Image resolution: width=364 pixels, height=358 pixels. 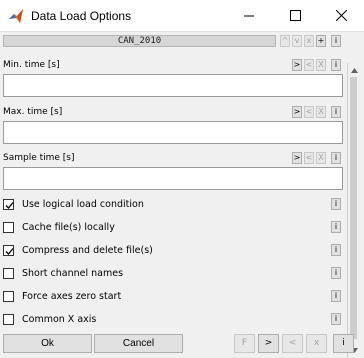 What do you see at coordinates (297, 65) in the screenshot?
I see `min-time-set-button: >` at bounding box center [297, 65].